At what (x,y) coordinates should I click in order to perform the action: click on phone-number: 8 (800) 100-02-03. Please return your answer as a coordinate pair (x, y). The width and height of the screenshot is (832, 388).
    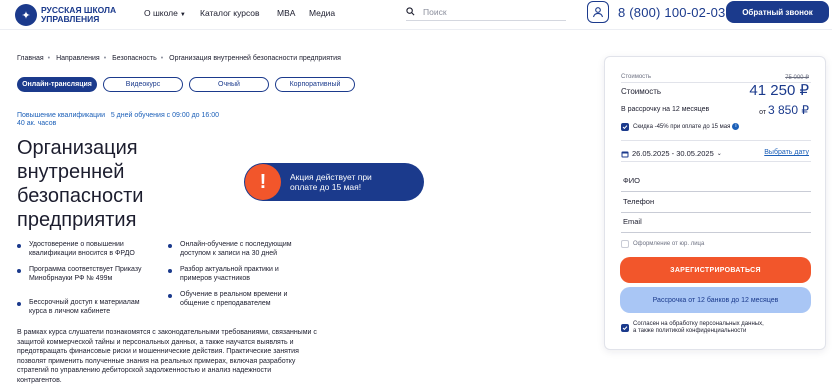
    Looking at the image, I should click on (671, 12).